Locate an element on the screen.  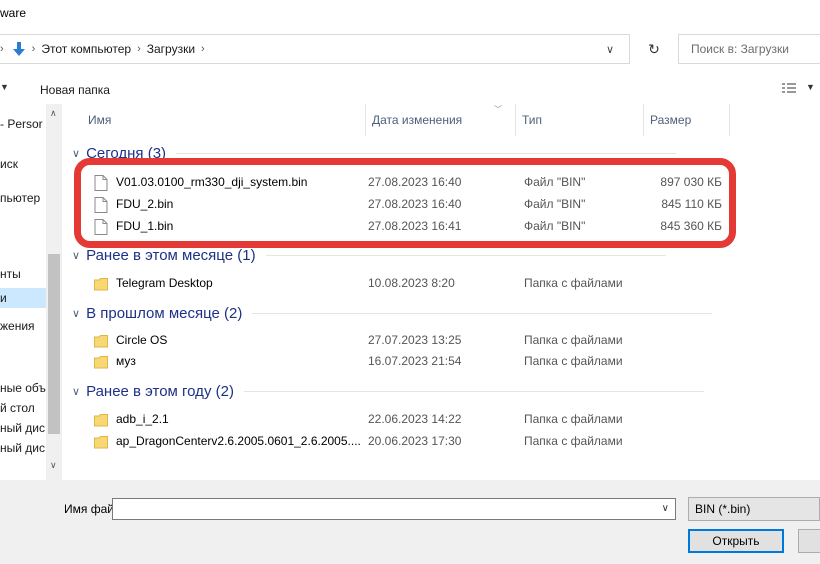
toolbar: ▼ Новая папка ▼ is located at coordinates (410, 89).